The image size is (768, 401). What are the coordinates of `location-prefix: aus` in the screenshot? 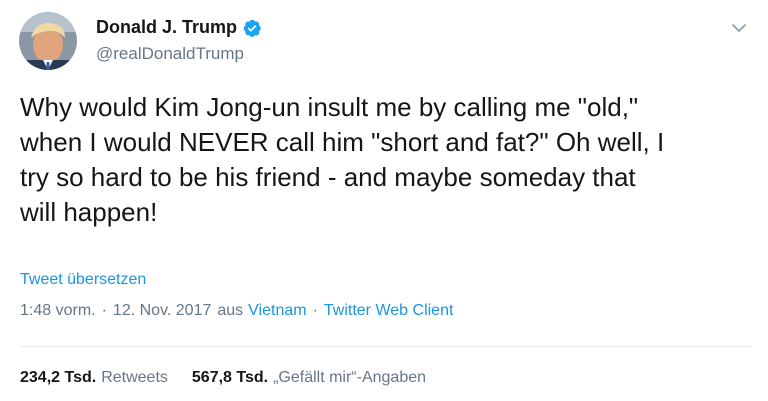 It's located at (230, 310).